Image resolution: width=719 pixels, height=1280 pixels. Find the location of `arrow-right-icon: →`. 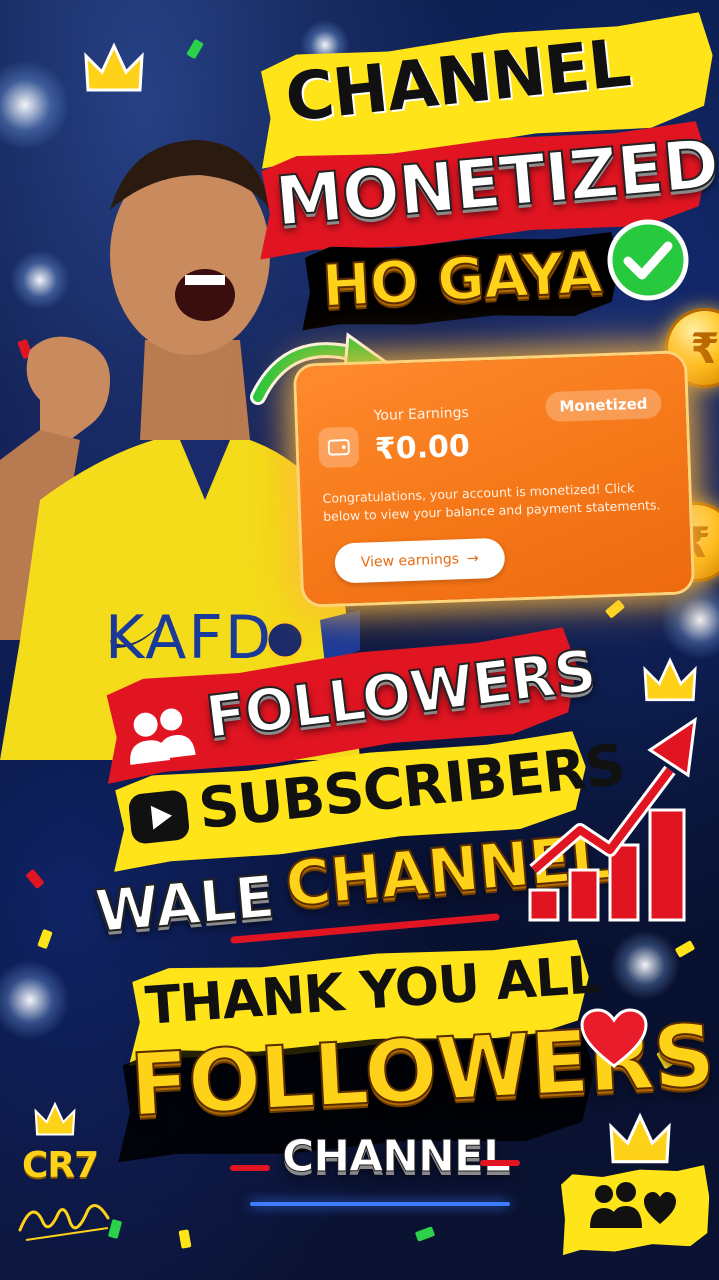

arrow-right-icon: → is located at coordinates (473, 558).